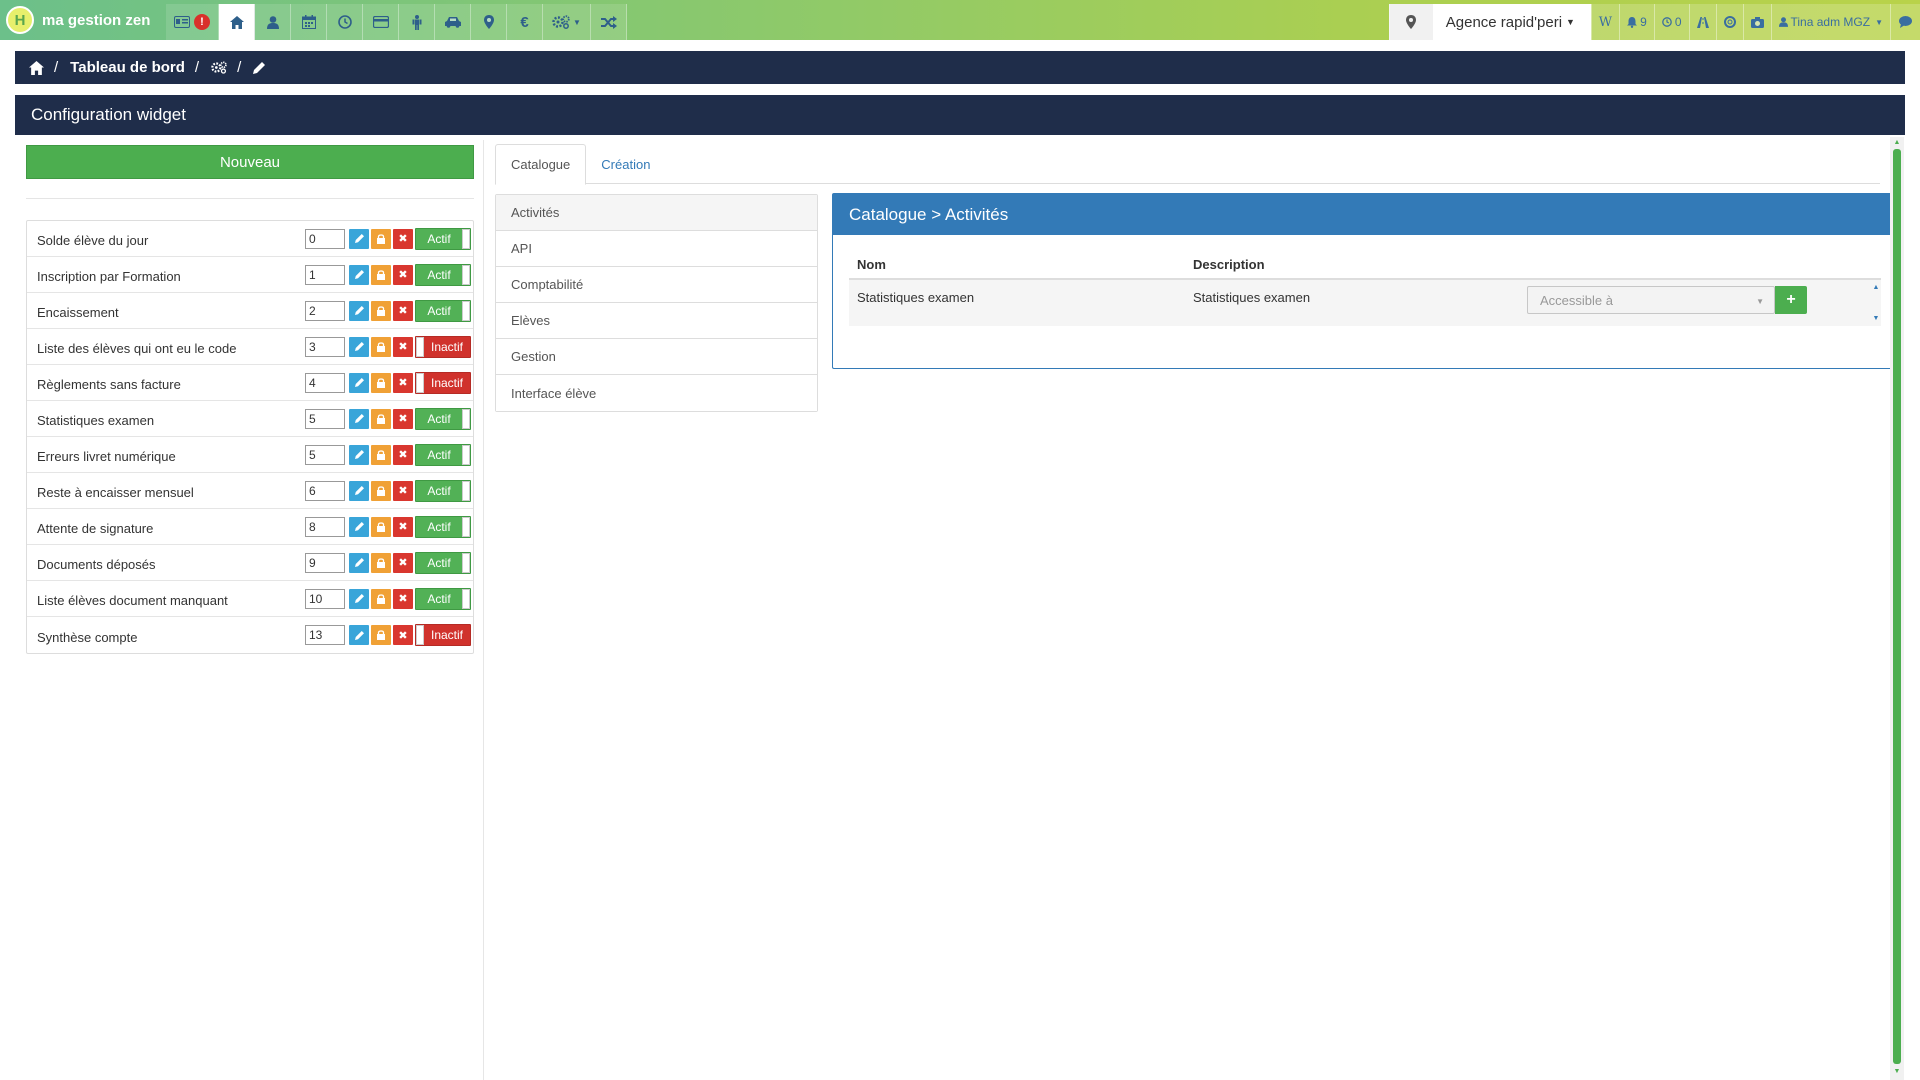 The image size is (1920, 1080). Describe the element at coordinates (525, 22) in the screenshot. I see `menu-finance: €` at that location.